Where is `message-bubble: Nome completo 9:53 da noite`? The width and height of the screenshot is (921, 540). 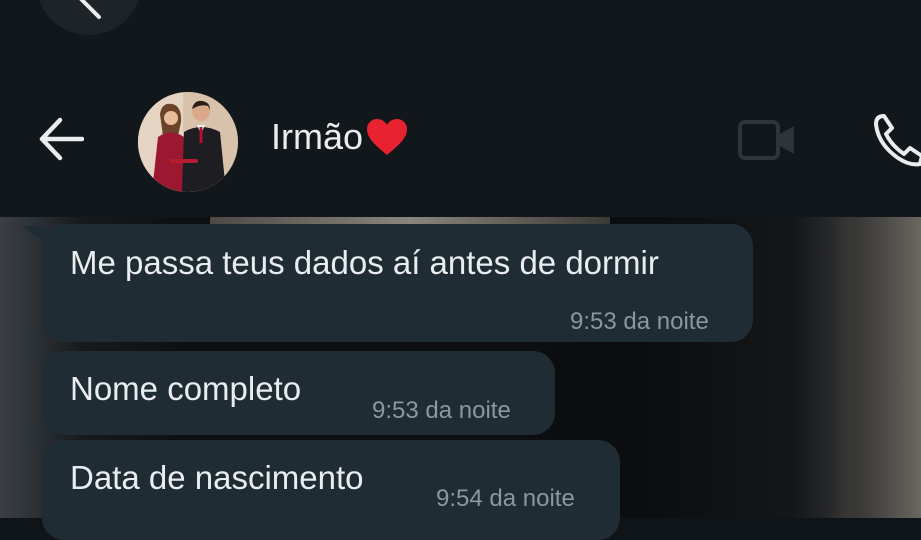 message-bubble: Nome completo 9:53 da noite is located at coordinates (298, 393).